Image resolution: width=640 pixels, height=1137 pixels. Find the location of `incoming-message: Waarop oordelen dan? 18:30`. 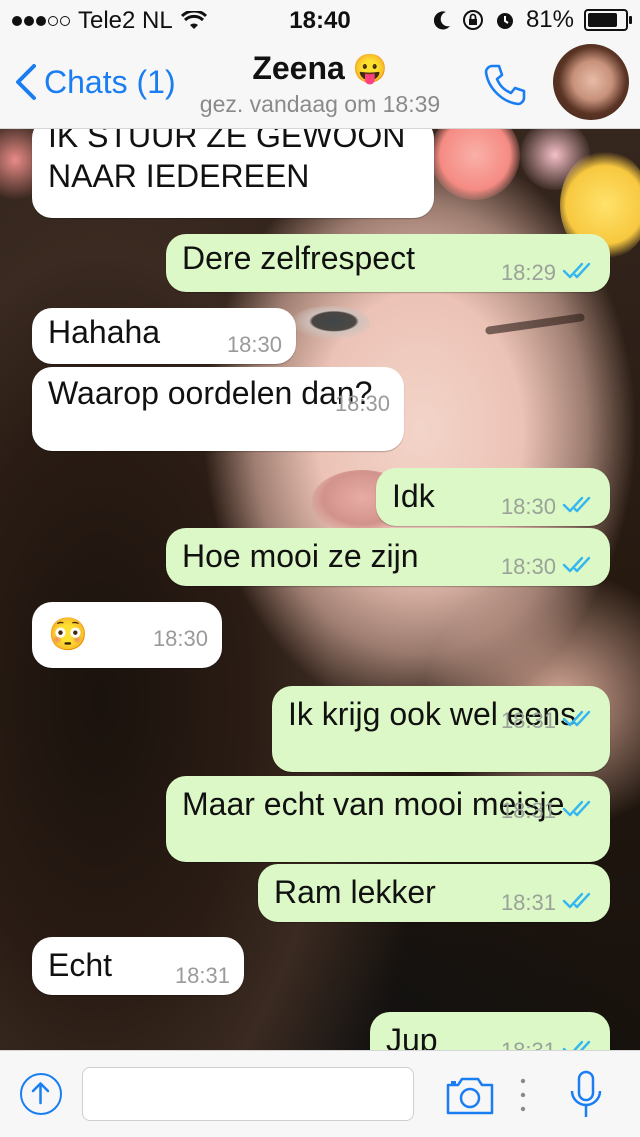

incoming-message: Waarop oordelen dan? 18:30 is located at coordinates (218, 409).